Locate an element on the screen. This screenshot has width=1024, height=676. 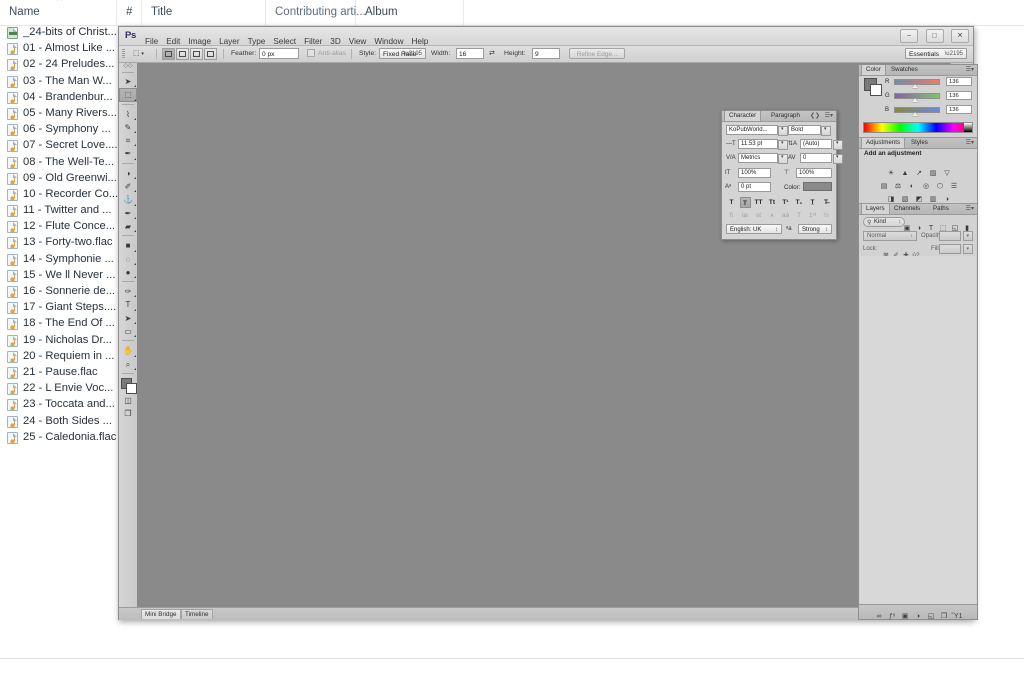
lasso-tool: ⌇ is located at coordinates (128, 114).